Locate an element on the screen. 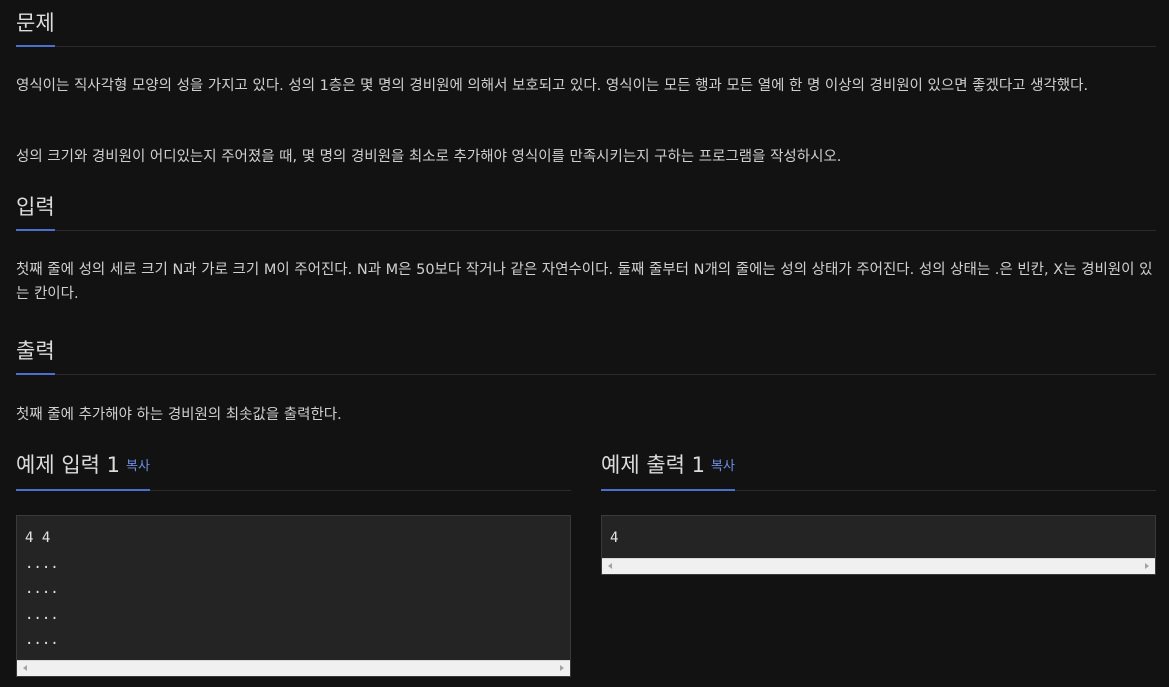 The width and height of the screenshot is (1169, 687). sample-output-header: 예제 출력 1 복사 is located at coordinates (878, 470).